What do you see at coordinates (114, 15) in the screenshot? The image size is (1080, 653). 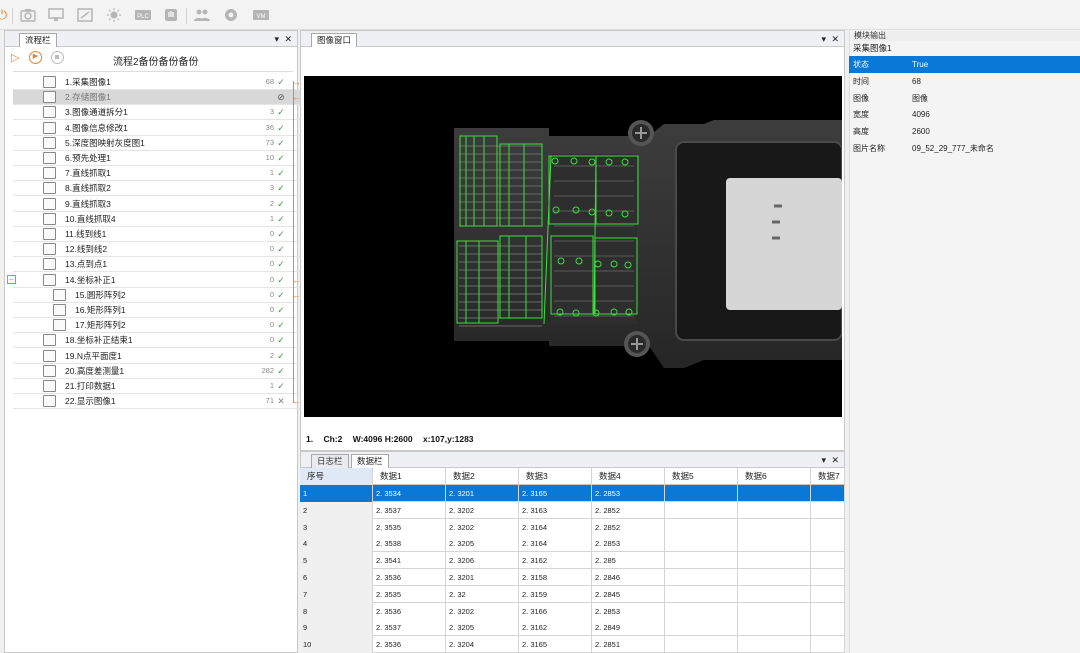 I see `light-icon` at bounding box center [114, 15].